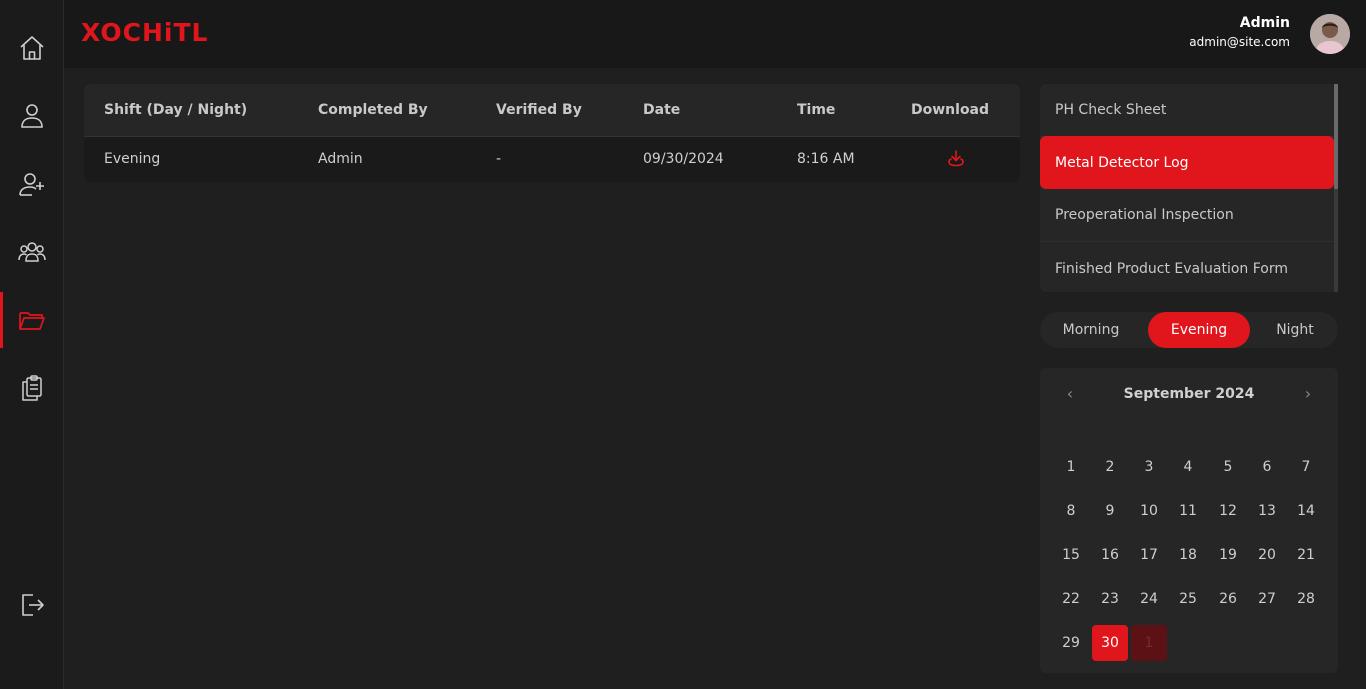 This screenshot has height=689, width=1366. I want to click on brand-logo: XOCHiTL, so click(144, 32).